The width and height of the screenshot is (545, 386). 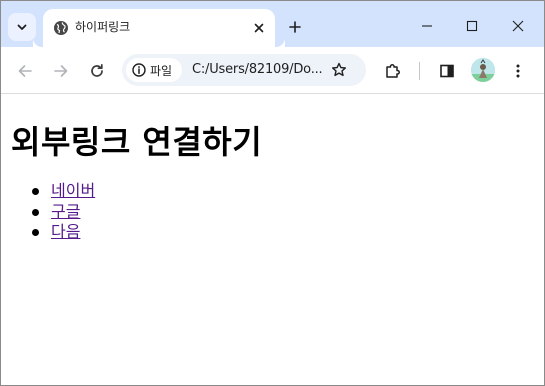 I want to click on arrow-right-icon, so click(x=61, y=71).